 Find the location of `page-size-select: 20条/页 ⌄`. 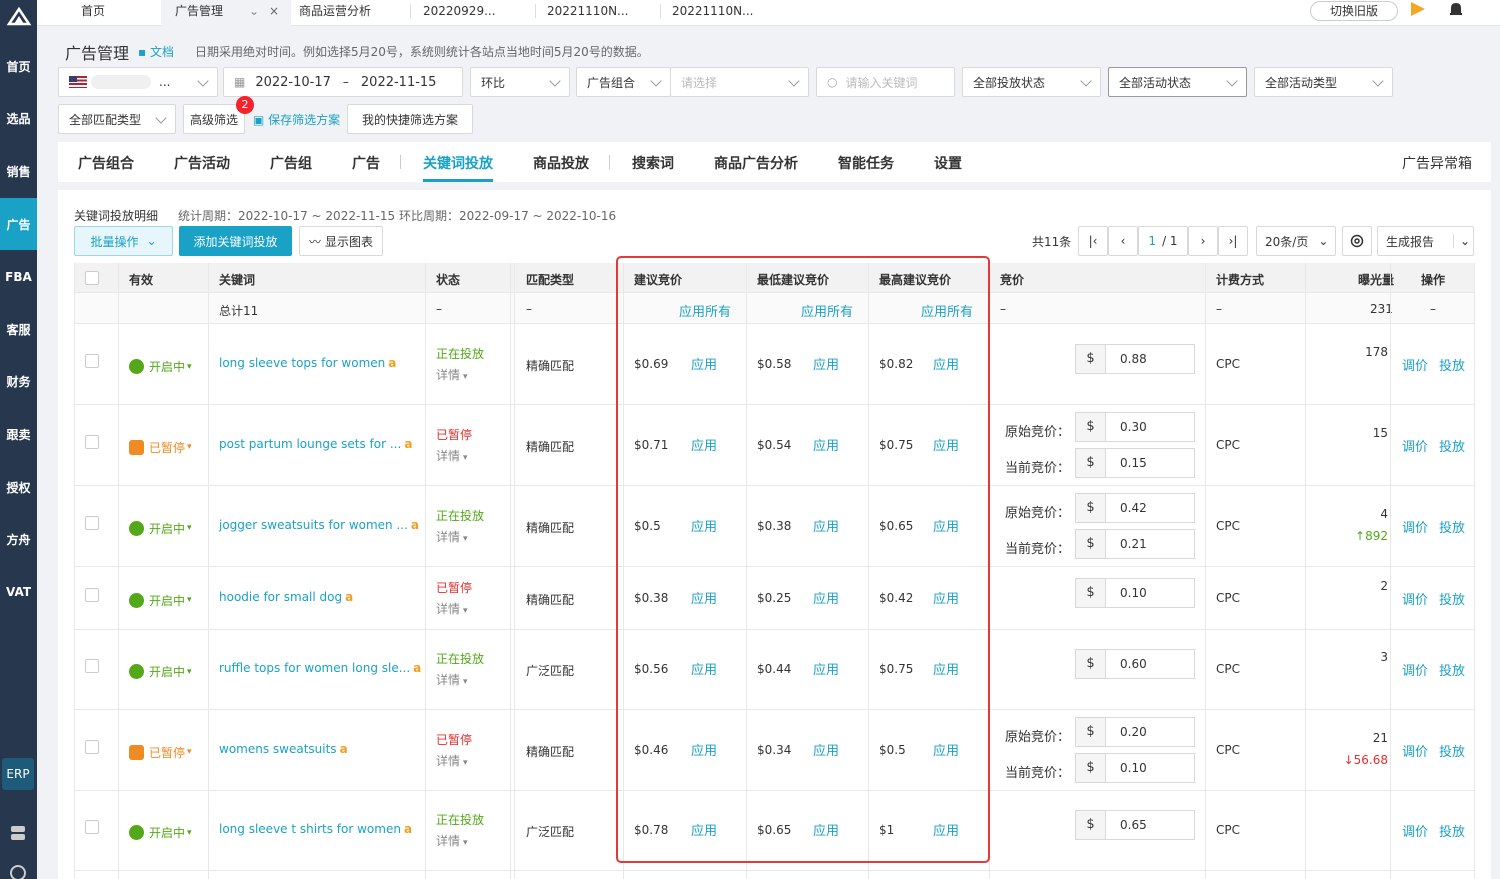

page-size-select: 20条/页 ⌄ is located at coordinates (1296, 241).